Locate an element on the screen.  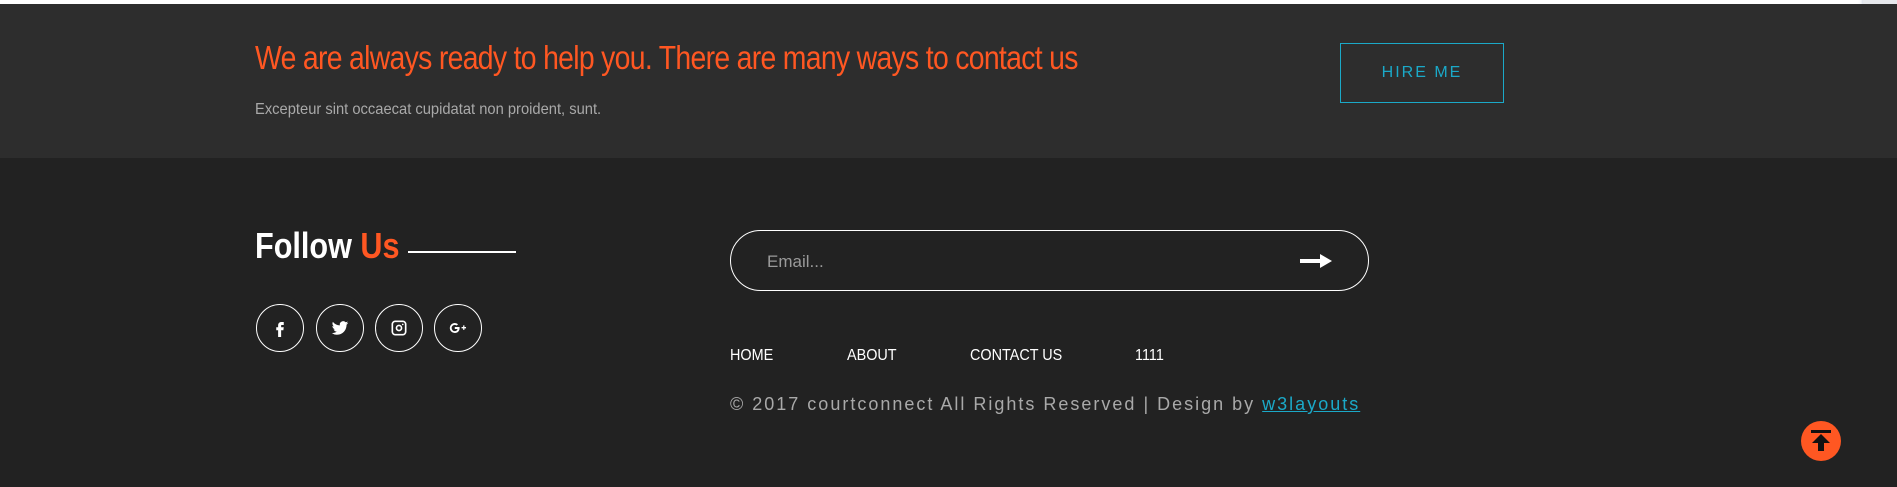
follow-us-heading: Follow Us is located at coordinates (327, 246).